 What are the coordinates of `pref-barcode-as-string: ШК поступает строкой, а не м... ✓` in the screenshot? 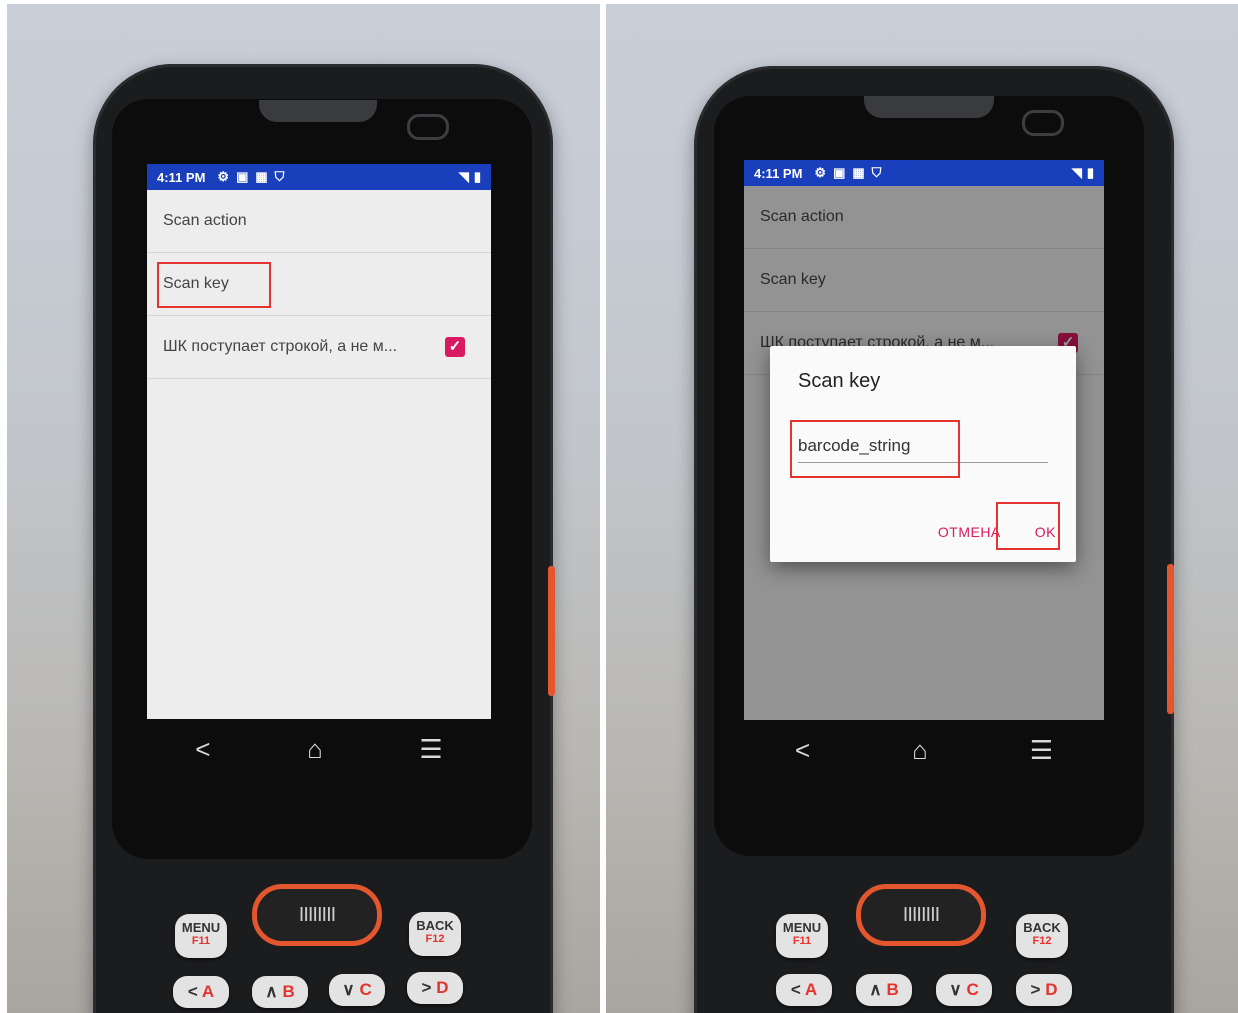 It's located at (319, 347).